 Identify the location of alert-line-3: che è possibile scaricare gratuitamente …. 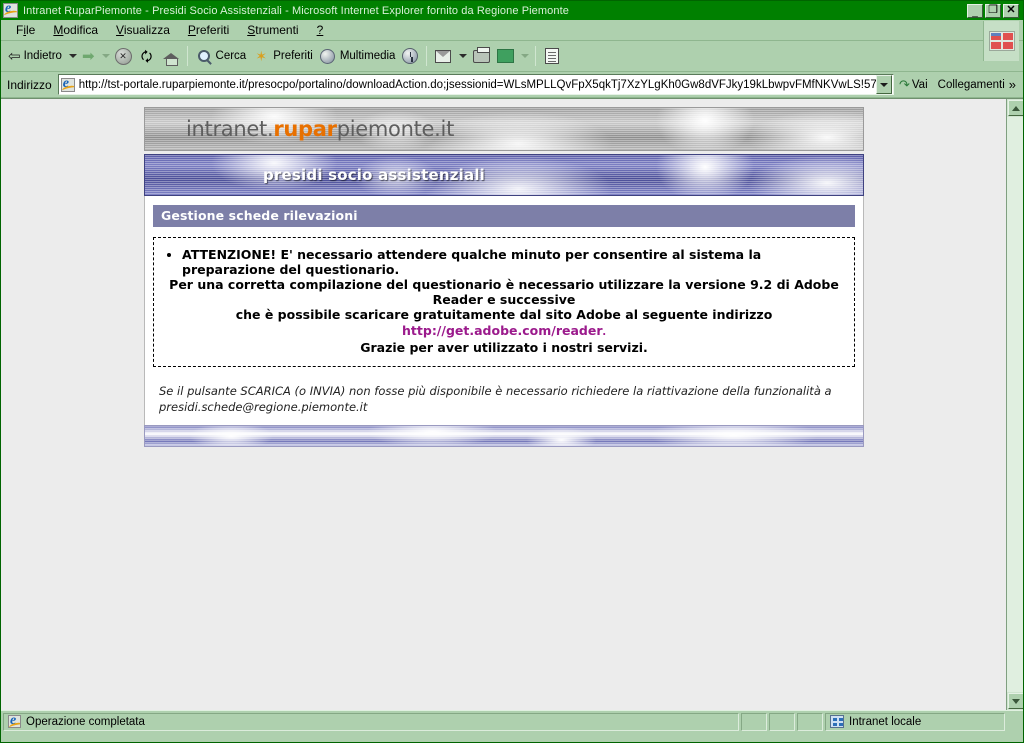
(504, 314).